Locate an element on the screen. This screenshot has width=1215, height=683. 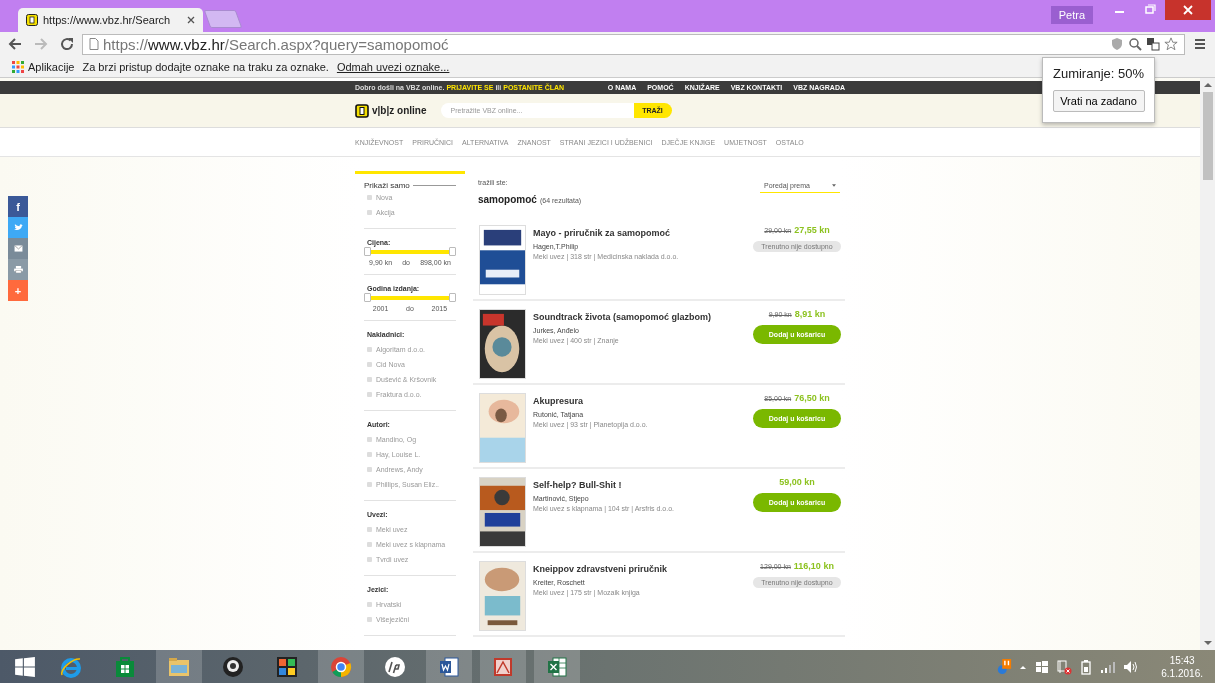
star-icon is located at coordinates (1171, 44).